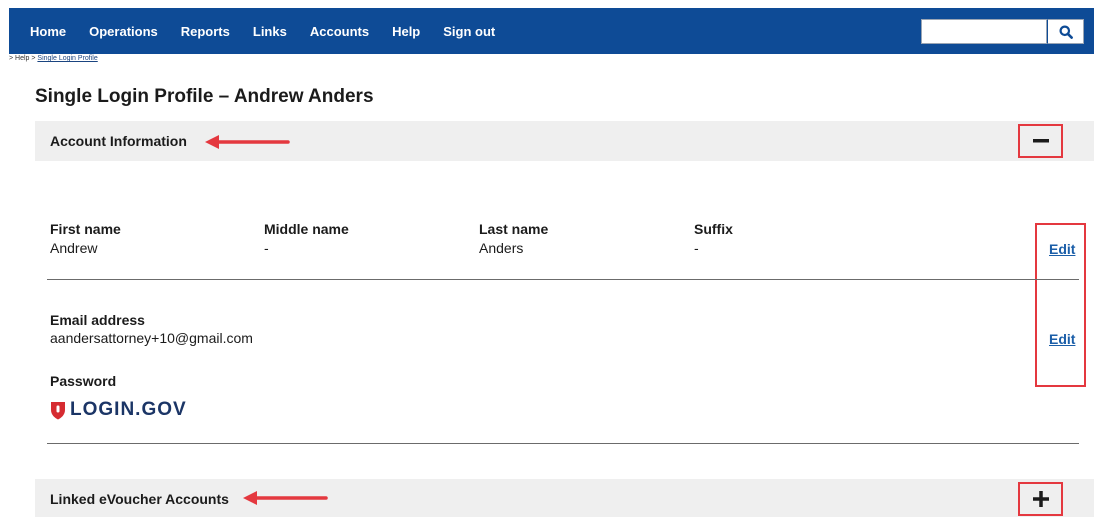 The width and height of the screenshot is (1102, 517). Describe the element at coordinates (1062, 339) in the screenshot. I see `edit-email-link: Edit` at that location.